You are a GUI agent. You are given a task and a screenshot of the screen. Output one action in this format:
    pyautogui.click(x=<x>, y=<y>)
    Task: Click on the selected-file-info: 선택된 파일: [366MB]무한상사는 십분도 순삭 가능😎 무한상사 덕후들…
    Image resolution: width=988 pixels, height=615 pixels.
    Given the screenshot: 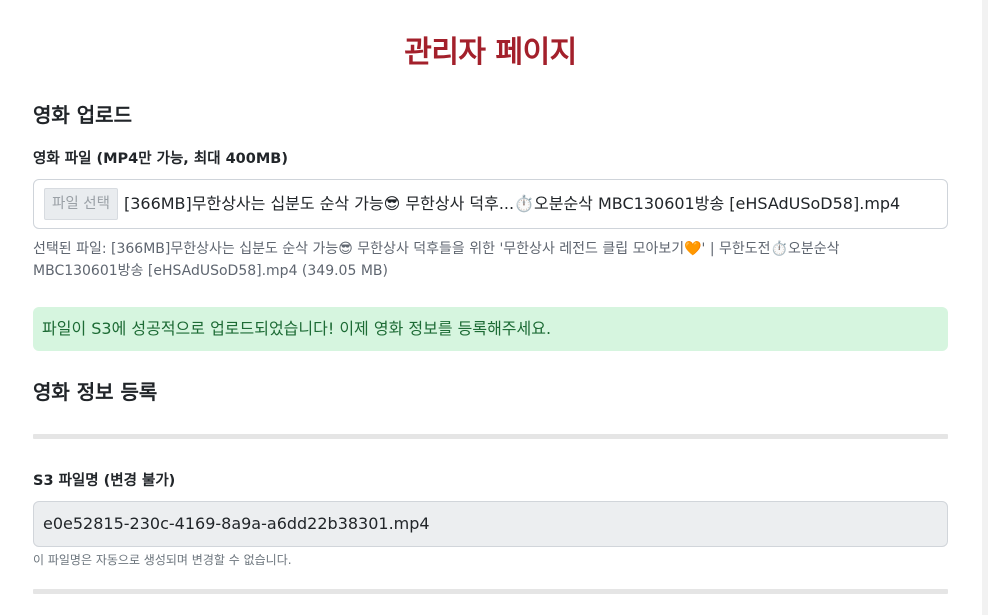 What is the action you would take?
    pyautogui.click(x=436, y=260)
    